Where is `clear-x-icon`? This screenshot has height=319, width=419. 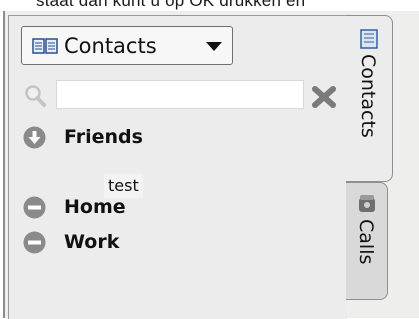
clear-x-icon is located at coordinates (324, 97).